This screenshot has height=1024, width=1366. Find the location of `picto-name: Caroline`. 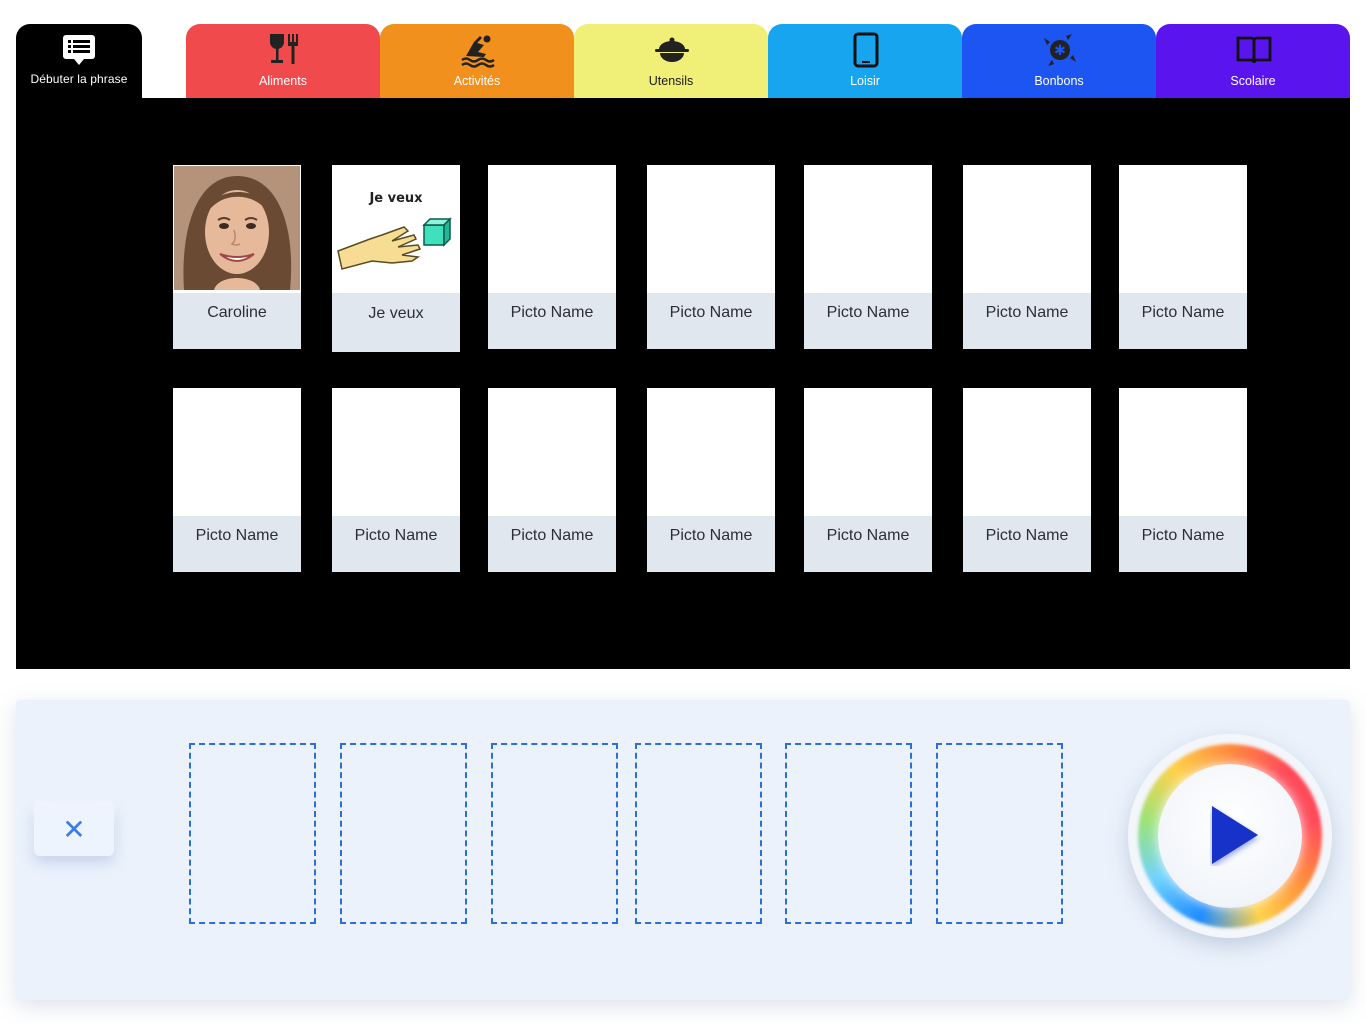

picto-name: Caroline is located at coordinates (237, 321).